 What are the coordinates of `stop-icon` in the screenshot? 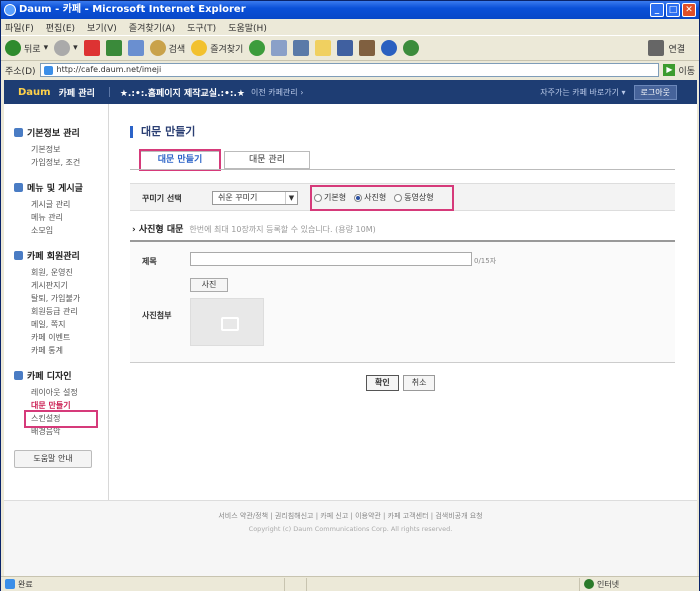 It's located at (91, 48).